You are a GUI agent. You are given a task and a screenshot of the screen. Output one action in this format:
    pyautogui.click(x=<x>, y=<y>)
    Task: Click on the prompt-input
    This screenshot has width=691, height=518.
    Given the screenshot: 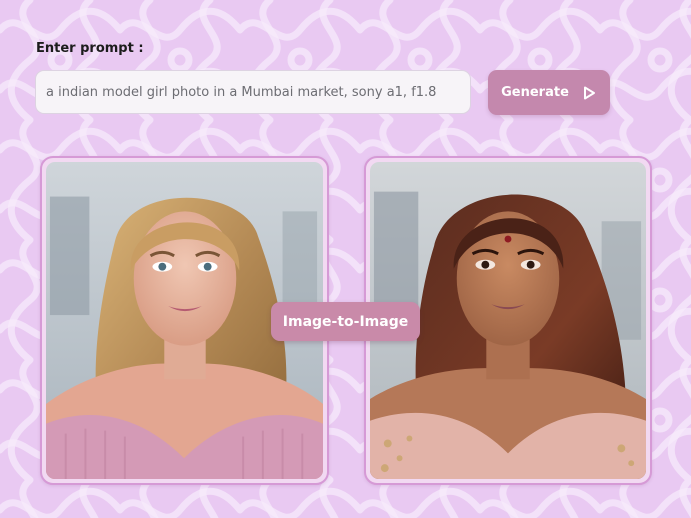 What is the action you would take?
    pyautogui.click(x=253, y=92)
    